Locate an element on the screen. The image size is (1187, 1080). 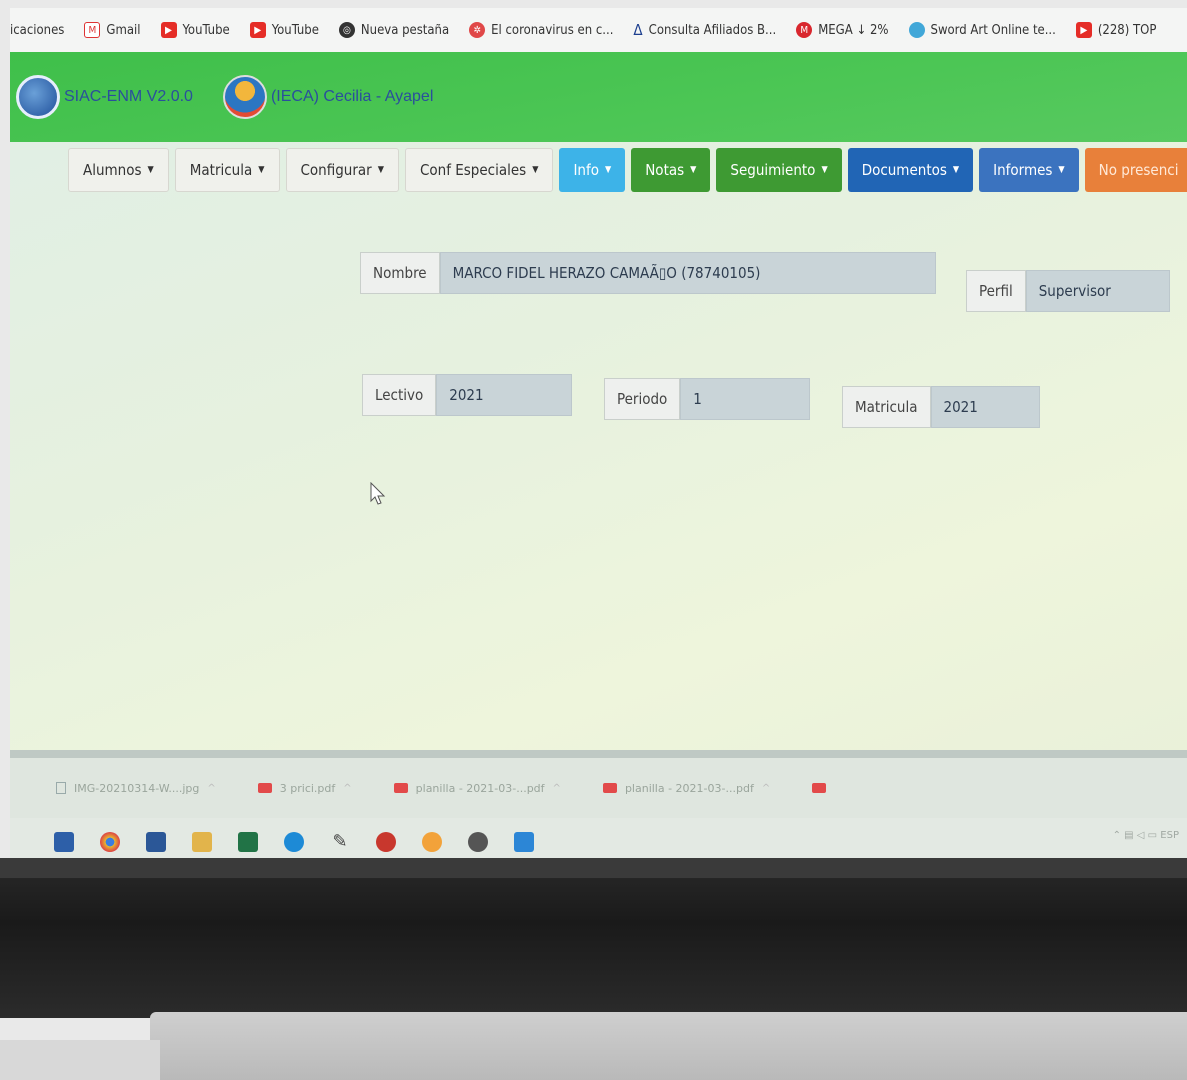
nav-documentos: Documentos ▼ is located at coordinates (910, 170).